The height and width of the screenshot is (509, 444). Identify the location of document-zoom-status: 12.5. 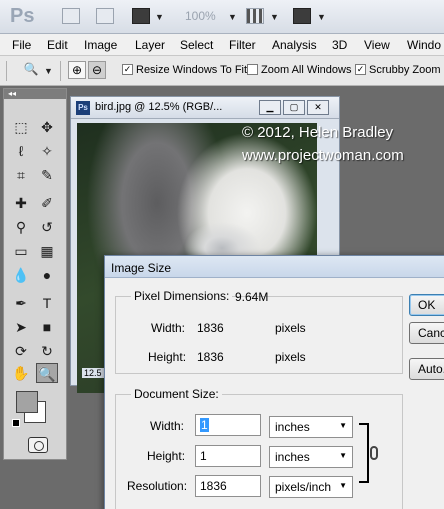
(93, 373).